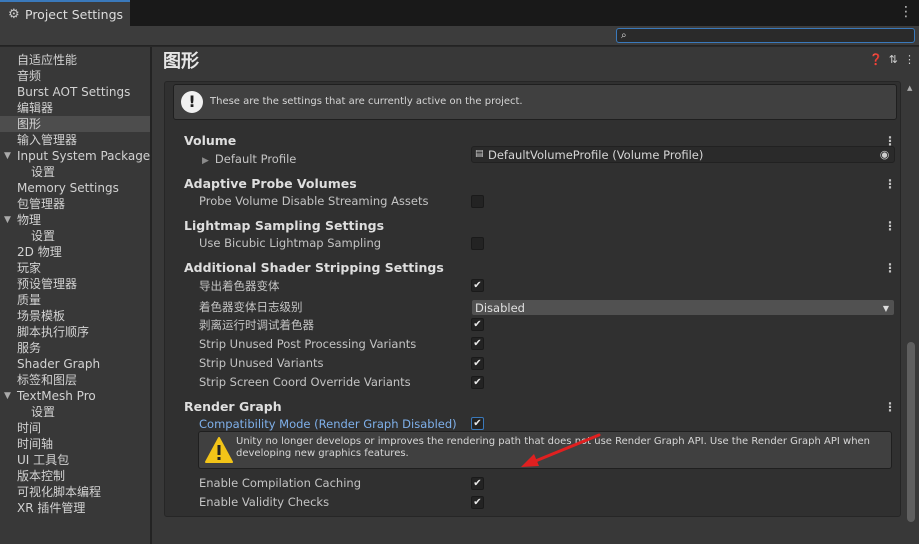 Image resolution: width=919 pixels, height=544 pixels. I want to click on sidebar-item: 编辑器, so click(75, 108).